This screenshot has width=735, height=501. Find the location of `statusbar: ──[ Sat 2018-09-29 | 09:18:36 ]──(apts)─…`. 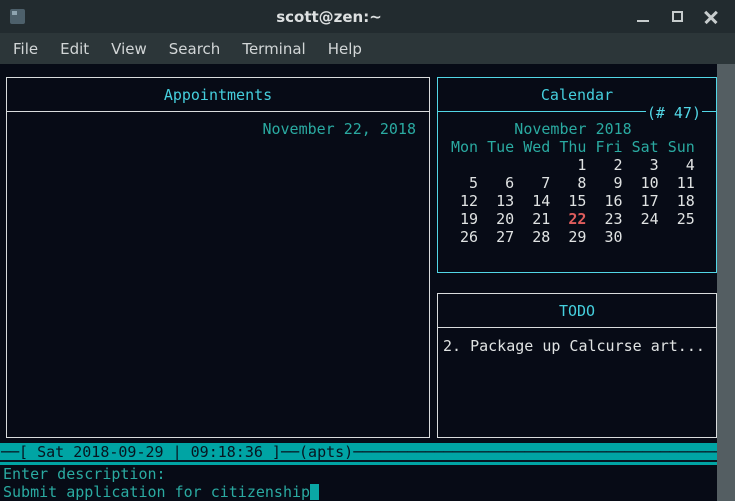

statusbar: ──[ Sat 2018-09-29 | 09:18:36 ]──(apts)─… is located at coordinates (358, 454).